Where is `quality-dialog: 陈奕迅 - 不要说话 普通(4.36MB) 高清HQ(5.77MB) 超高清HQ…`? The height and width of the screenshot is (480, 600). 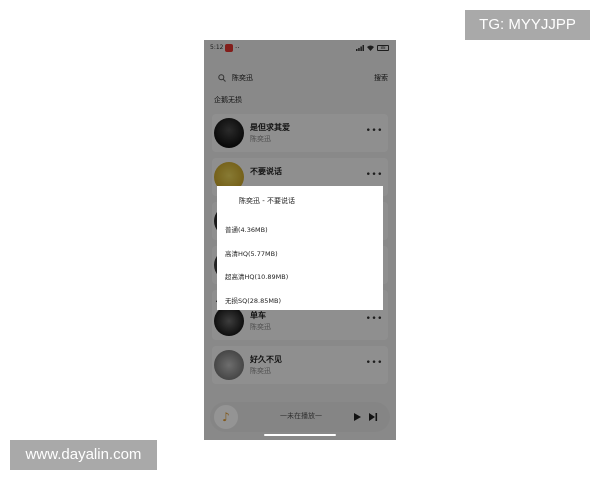 quality-dialog: 陈奕迅 - 不要说话 普通(4.36MB) 高清HQ(5.77MB) 超高清HQ… is located at coordinates (300, 248).